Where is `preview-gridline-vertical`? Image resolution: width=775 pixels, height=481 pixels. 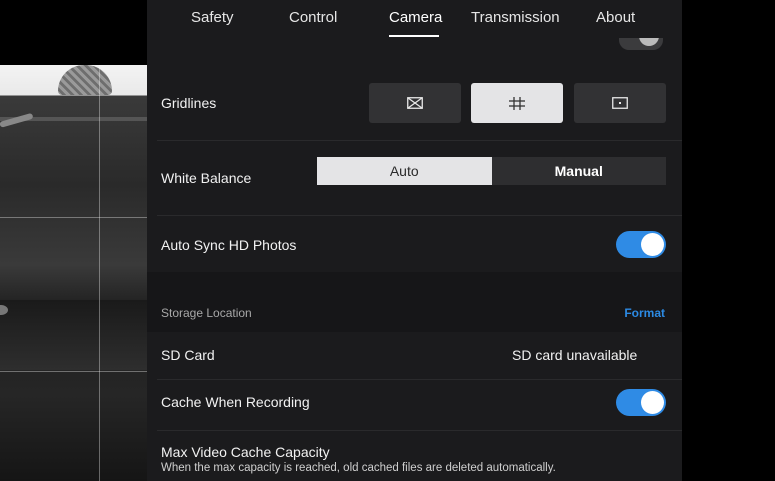 preview-gridline-vertical is located at coordinates (99, 273).